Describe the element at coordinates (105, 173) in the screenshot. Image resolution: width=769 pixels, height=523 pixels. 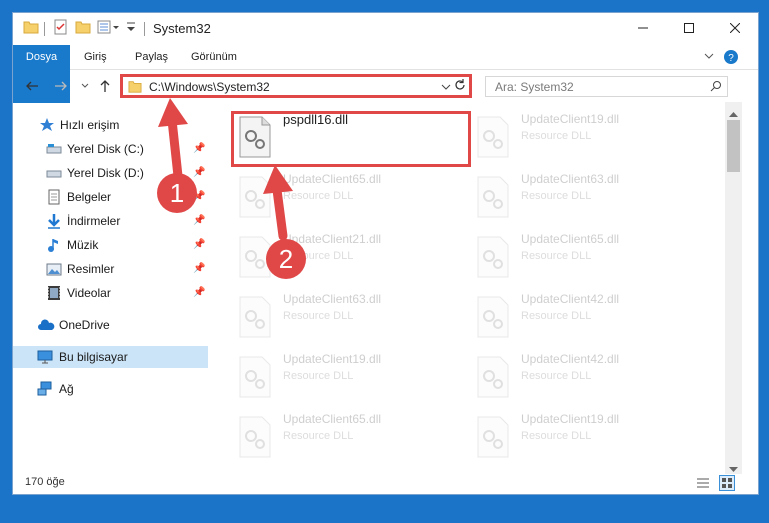
I see `sidebar-item-label: Yerel Disk (D:)` at that location.